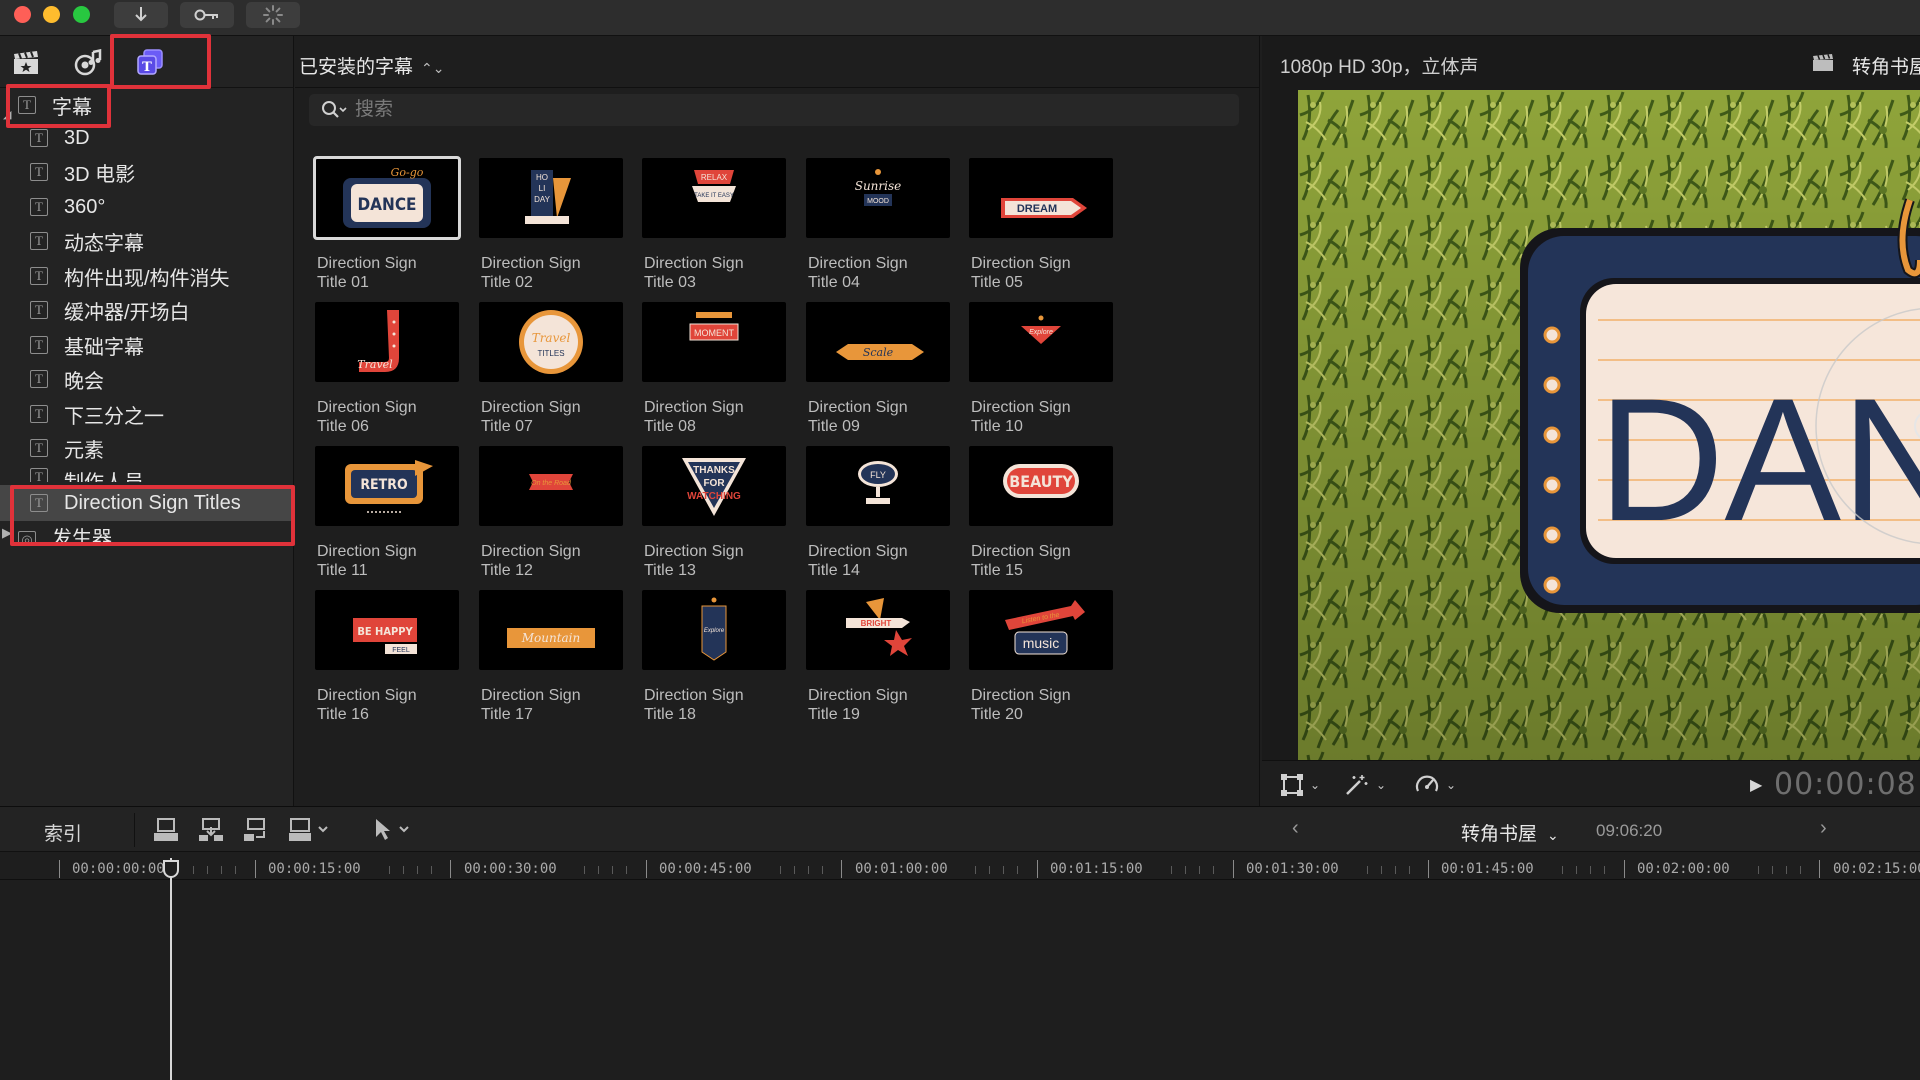 The height and width of the screenshot is (1080, 1920). Describe the element at coordinates (1510, 832) in the screenshot. I see `timeline-project-name: 转角书屋 ⌄` at that location.